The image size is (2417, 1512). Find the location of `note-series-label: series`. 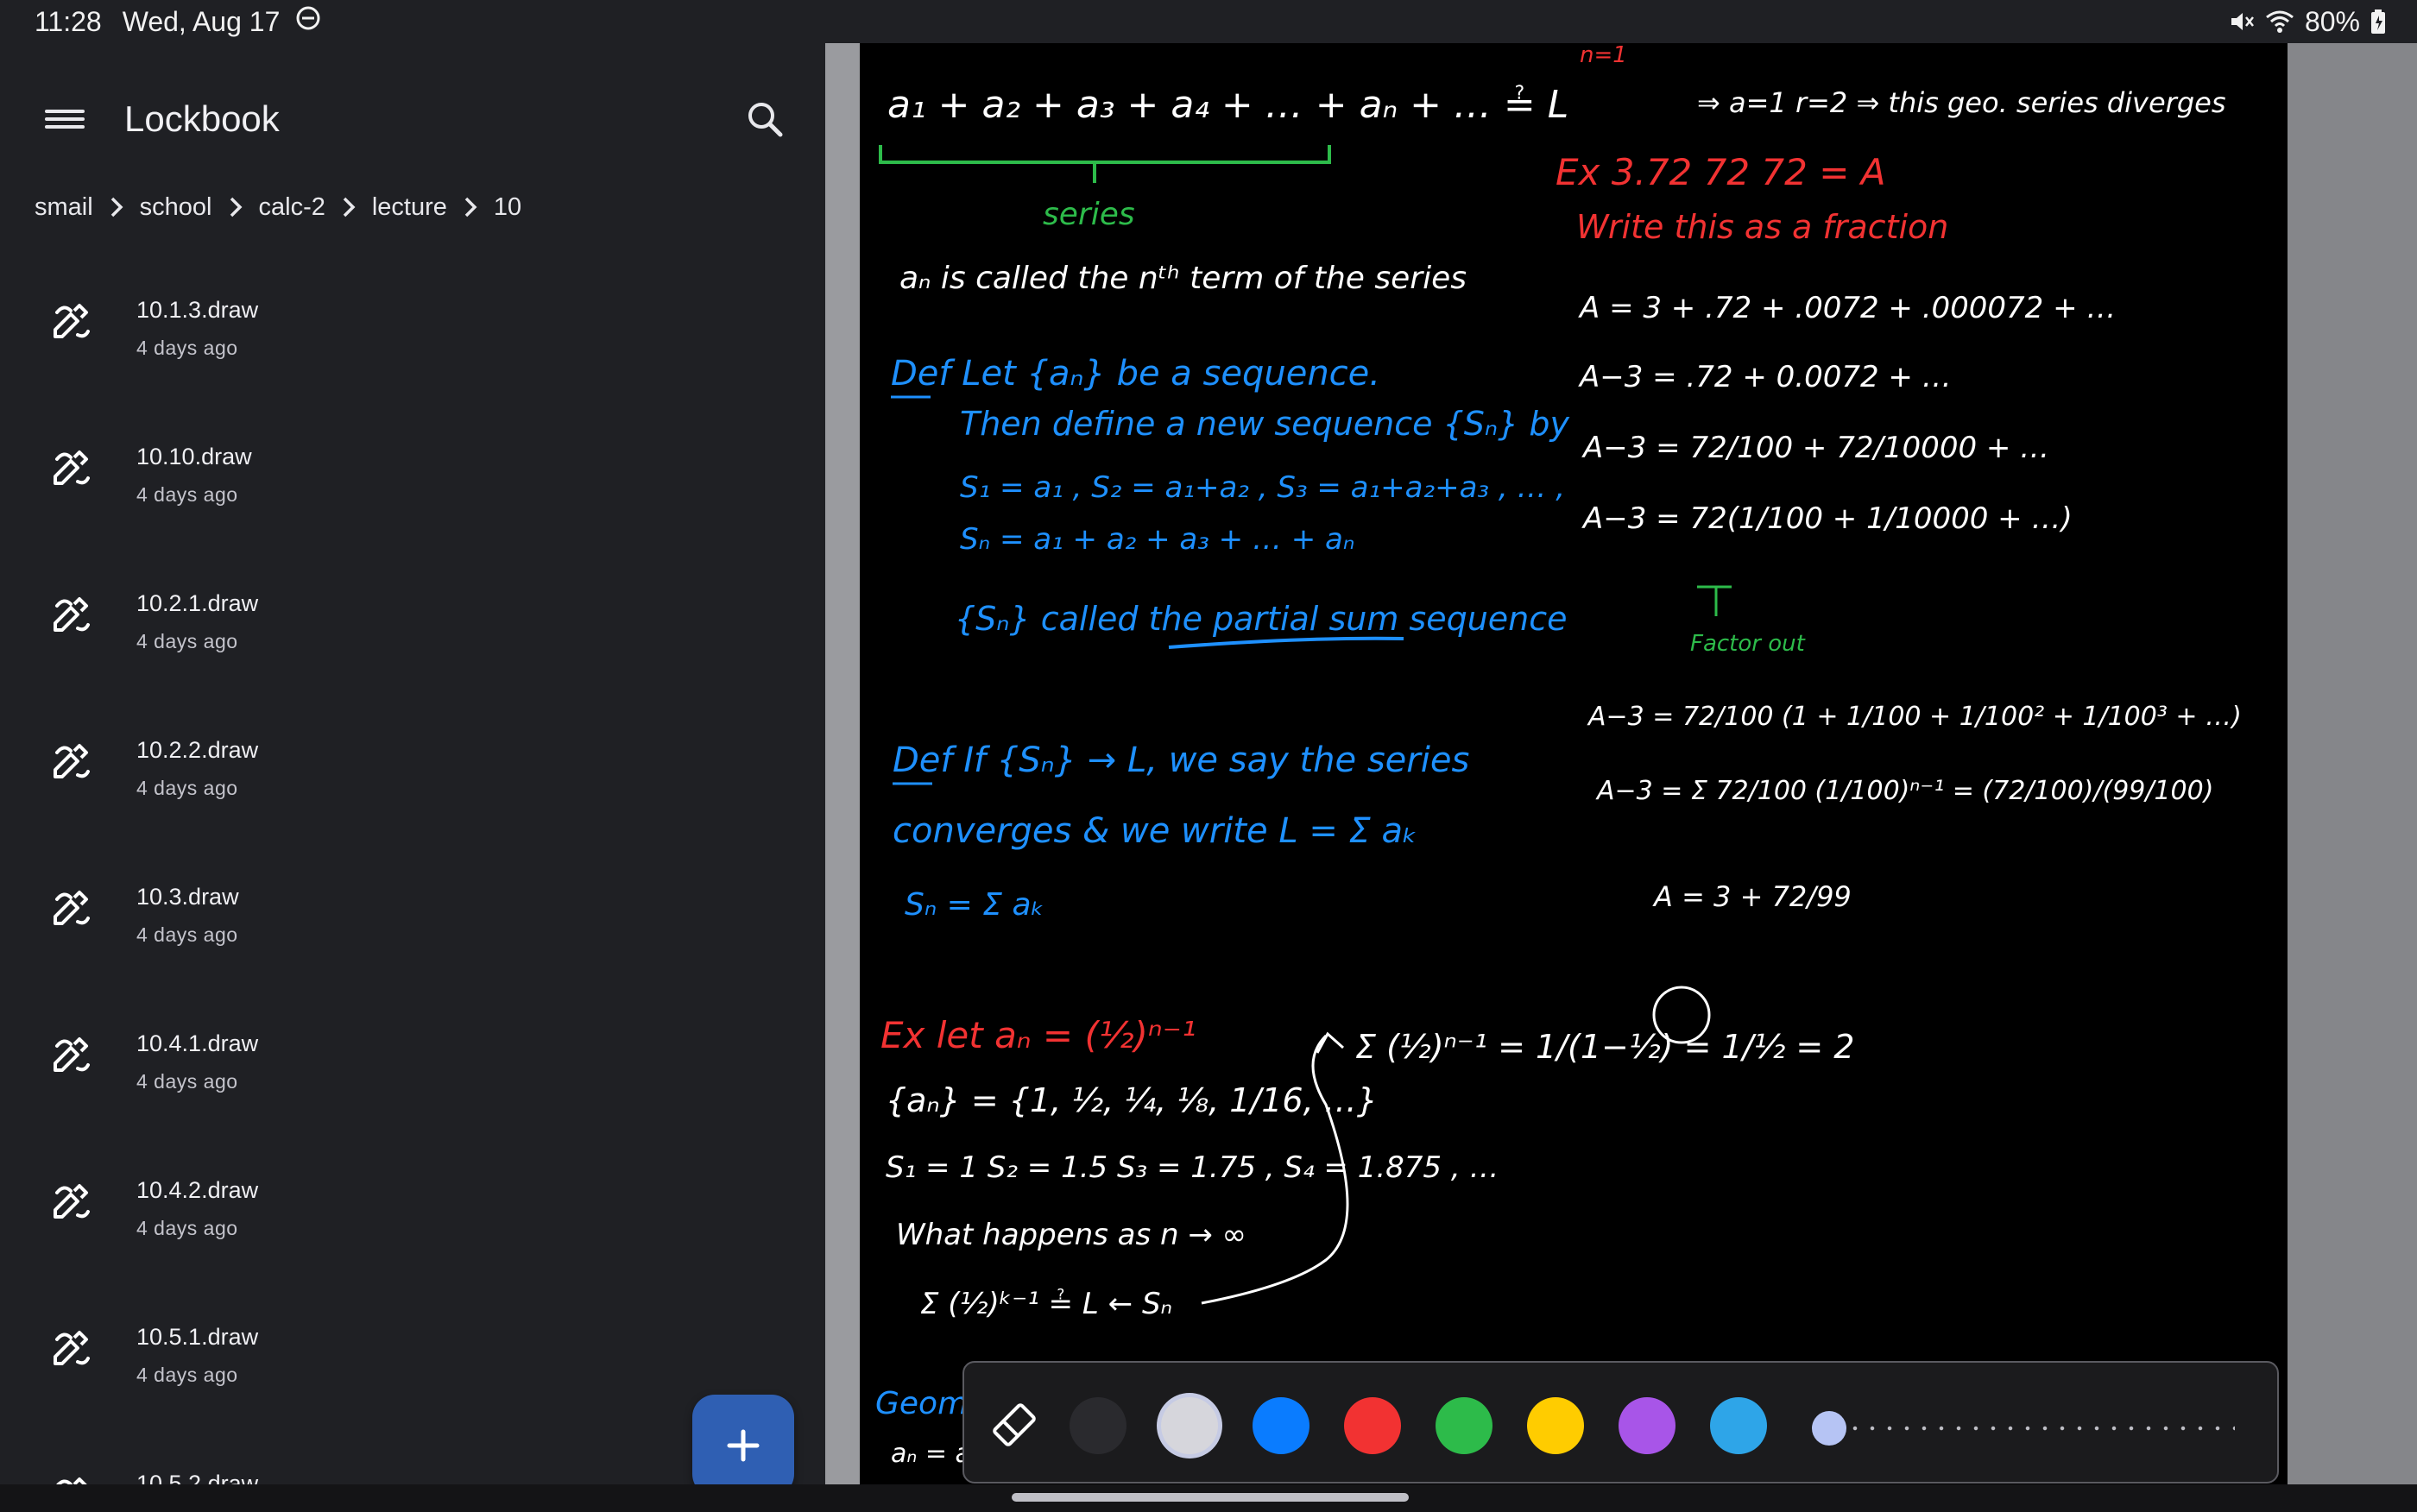

note-series-label: series is located at coordinates (1089, 215).